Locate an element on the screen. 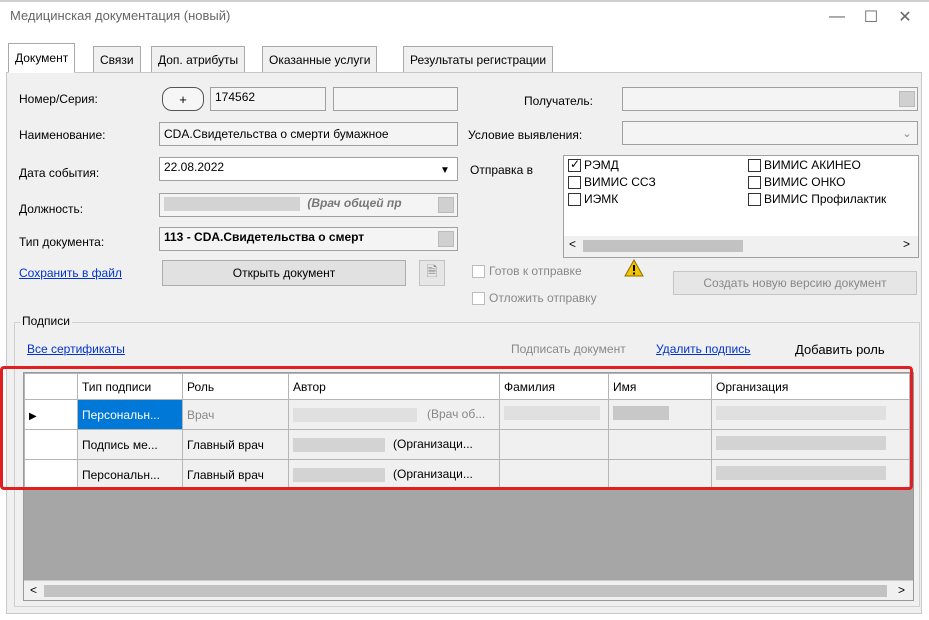 The image size is (929, 620). date-label: Дата события: is located at coordinates (59, 173).